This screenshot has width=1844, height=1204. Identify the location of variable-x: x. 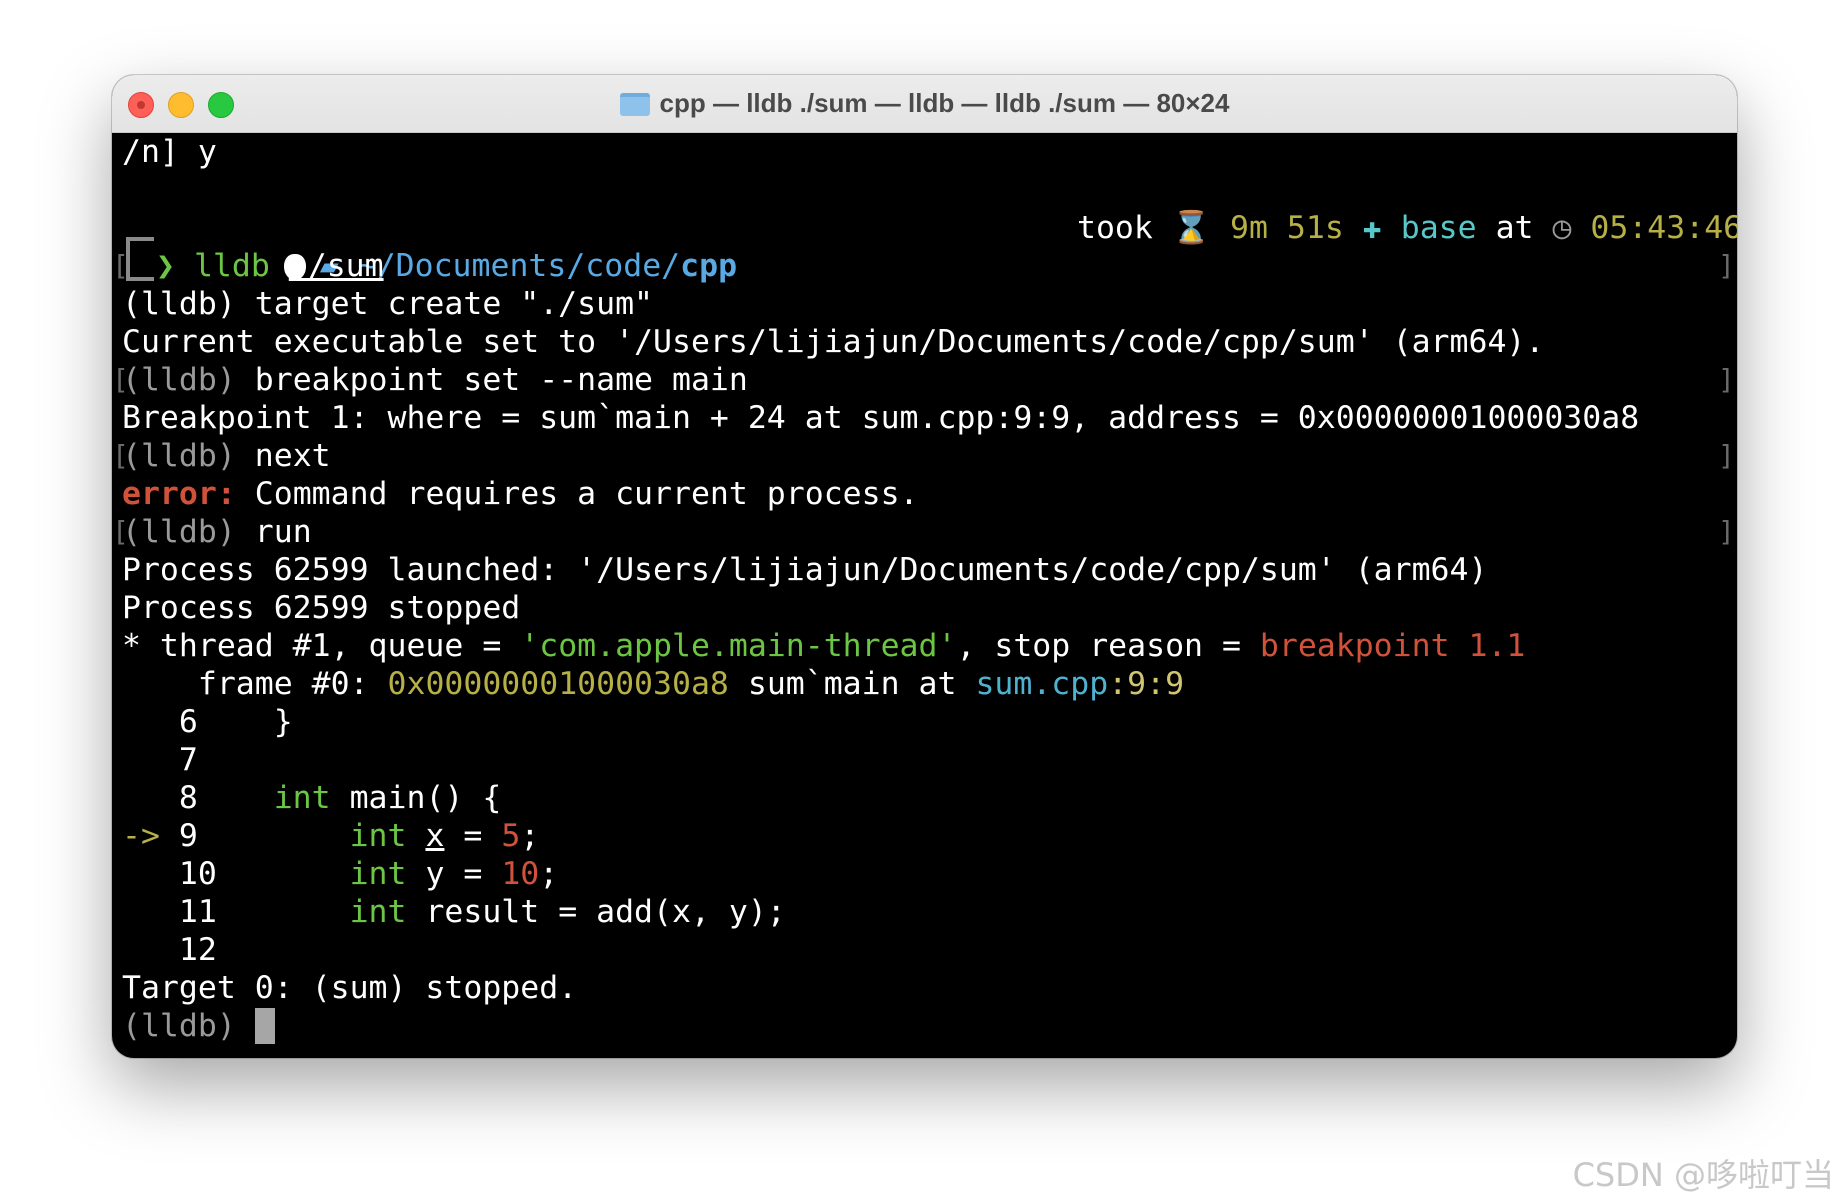
(435, 836).